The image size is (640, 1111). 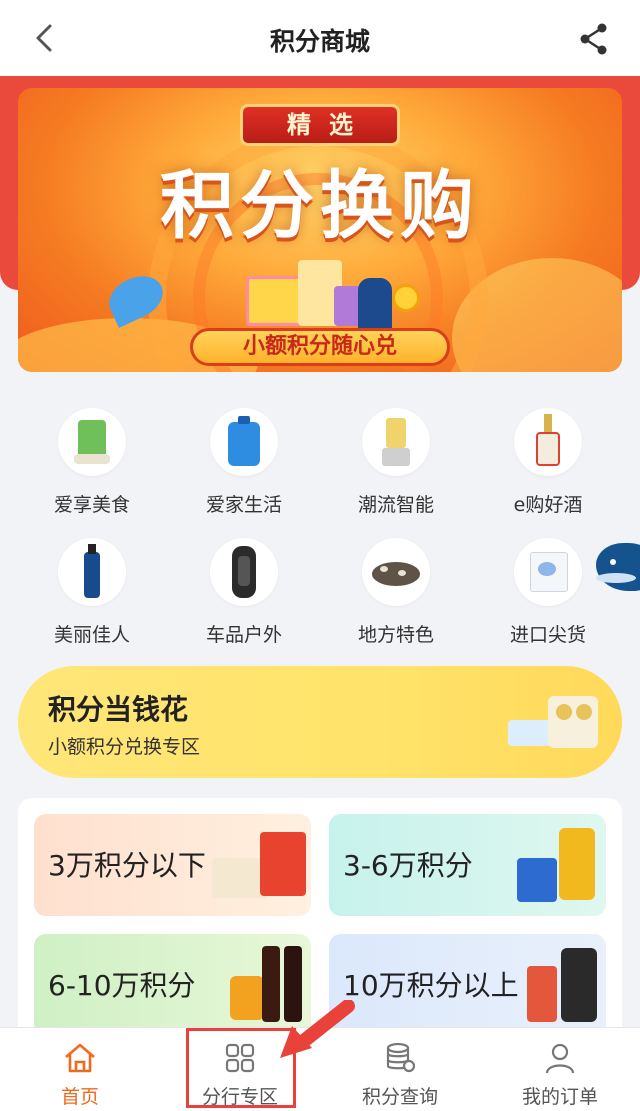 What do you see at coordinates (548, 572) in the screenshot?
I see `import-box-icon` at bounding box center [548, 572].